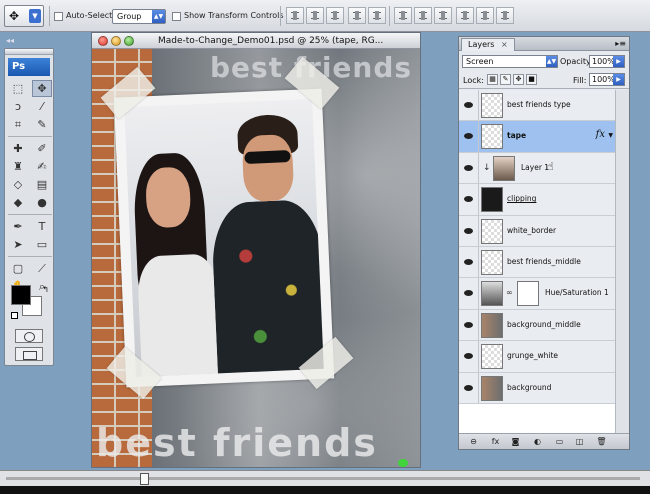  Describe the element at coordinates (488, 44) in the screenshot. I see `tab-layers: Layers ×` at that location.